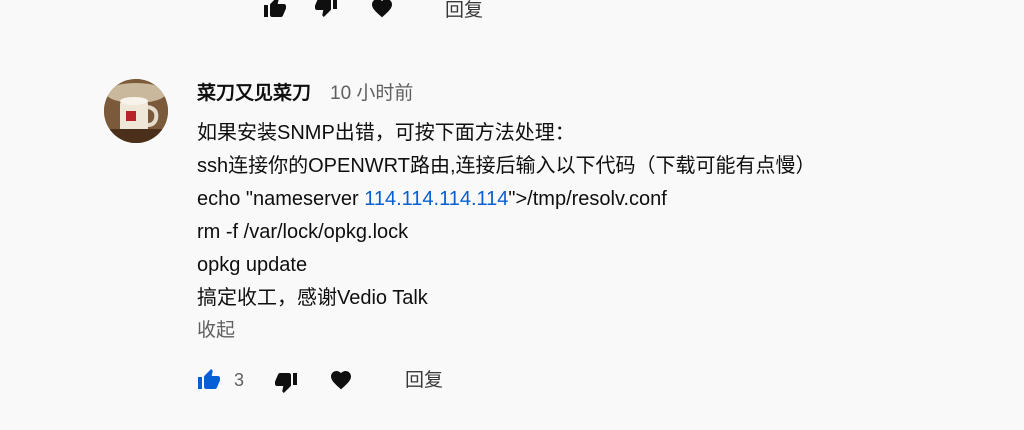 The width and height of the screenshot is (1024, 430). I want to click on comment-line: ssh连接你的OPENWRT路由,连接后输入以下代码（下载可能有点慢）, so click(506, 166).